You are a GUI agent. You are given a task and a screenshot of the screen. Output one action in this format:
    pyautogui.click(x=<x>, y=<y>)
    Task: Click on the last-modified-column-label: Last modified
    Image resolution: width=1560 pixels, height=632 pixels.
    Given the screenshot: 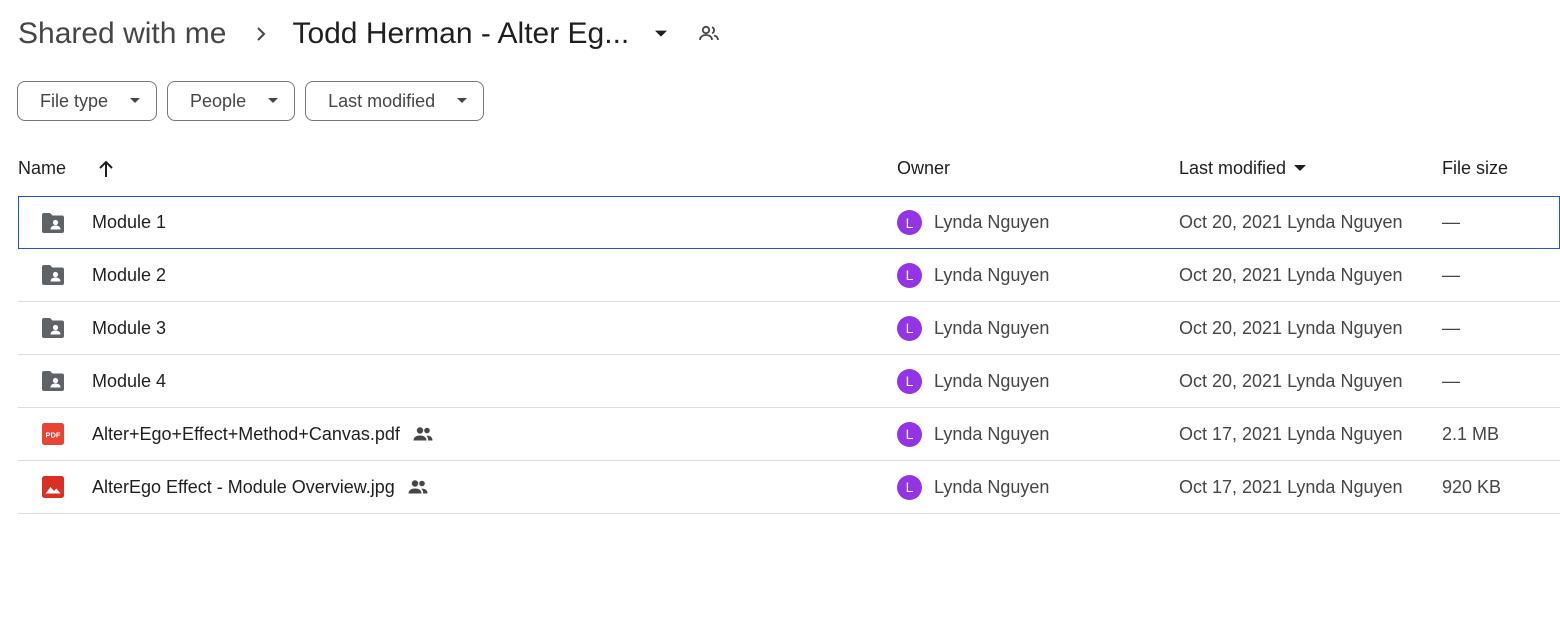 What is the action you would take?
    pyautogui.click(x=1233, y=168)
    